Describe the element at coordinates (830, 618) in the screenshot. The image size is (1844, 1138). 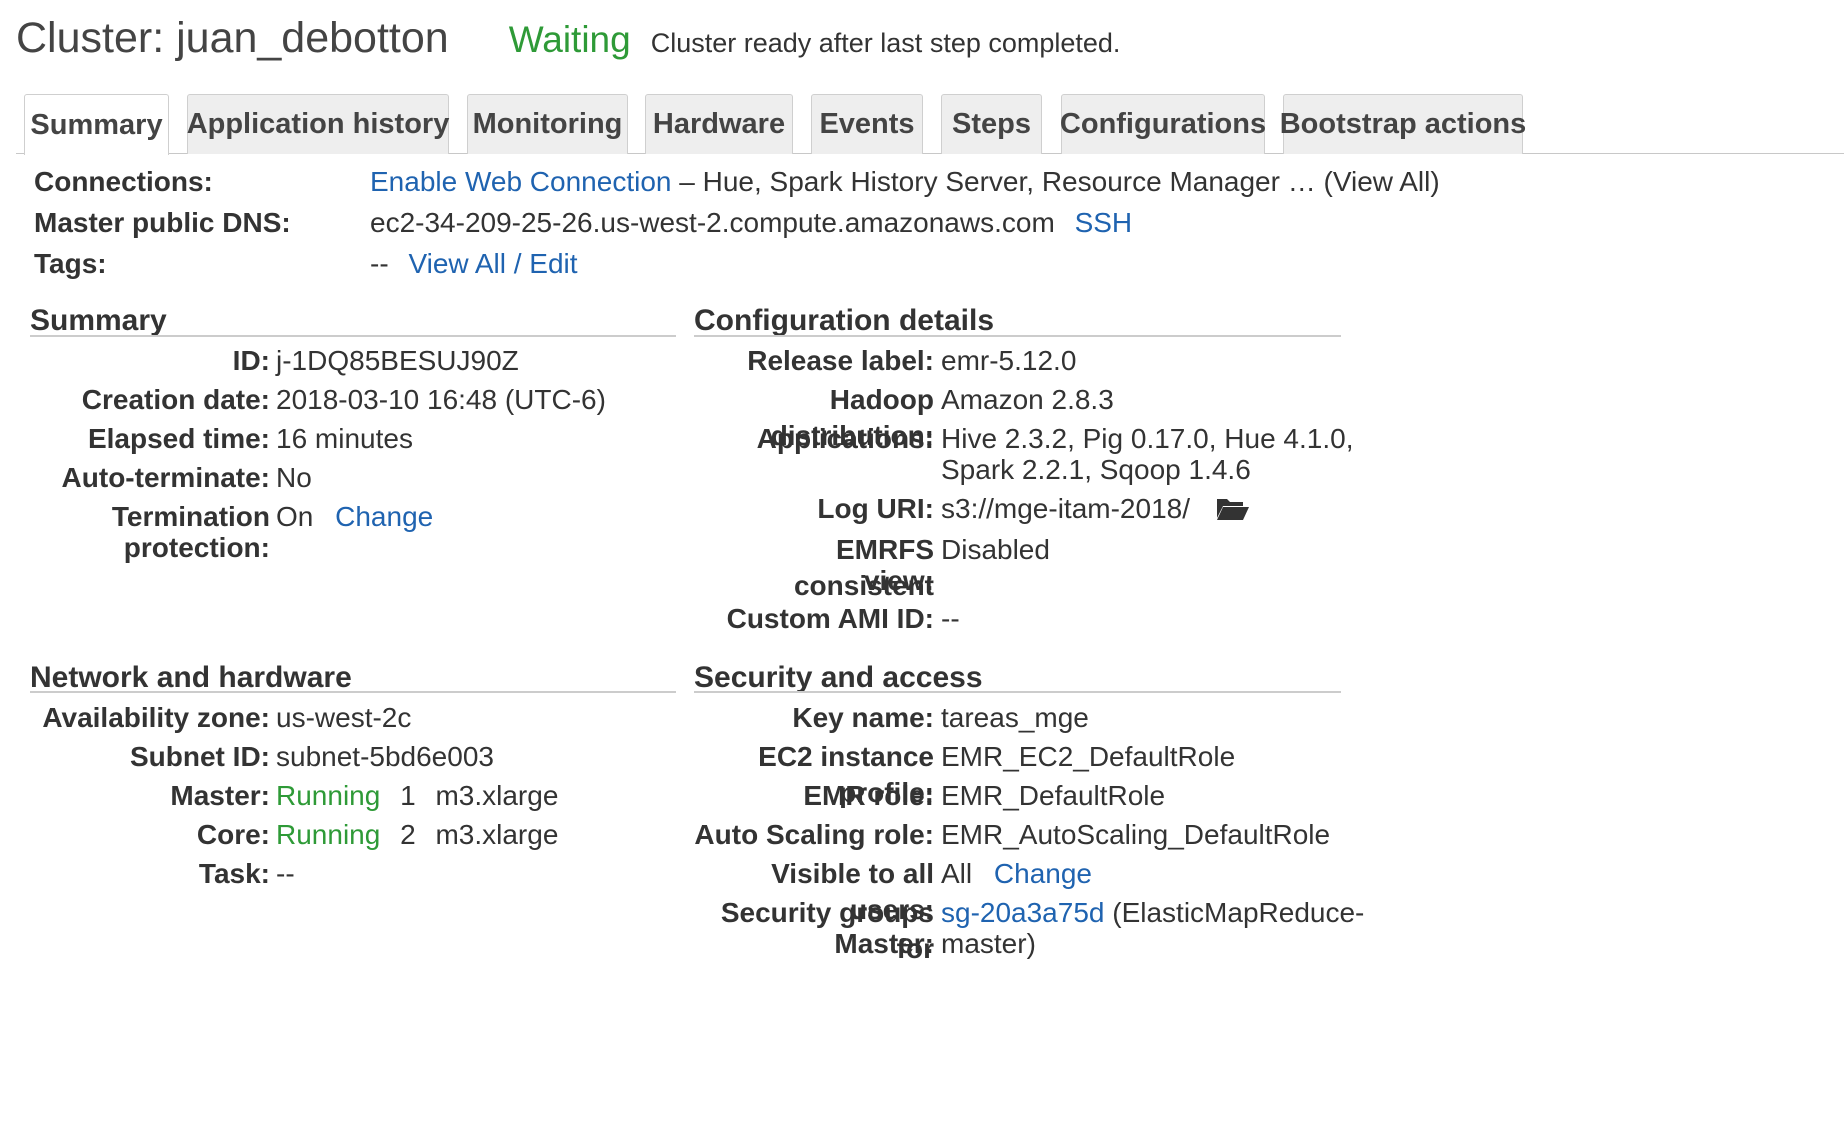
I see `custom-ami-label: Custom AMI ID:` at that location.